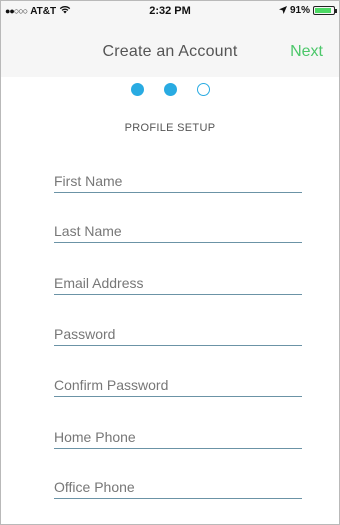 This screenshot has height=525, width=340. Describe the element at coordinates (306, 52) in the screenshot. I see `next-button: Next` at that location.